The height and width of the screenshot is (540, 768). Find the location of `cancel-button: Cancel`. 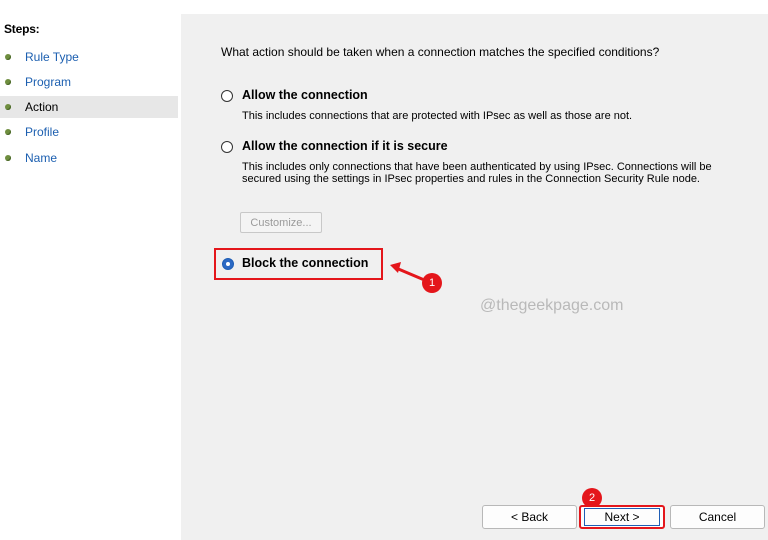

cancel-button: Cancel is located at coordinates (717, 517).